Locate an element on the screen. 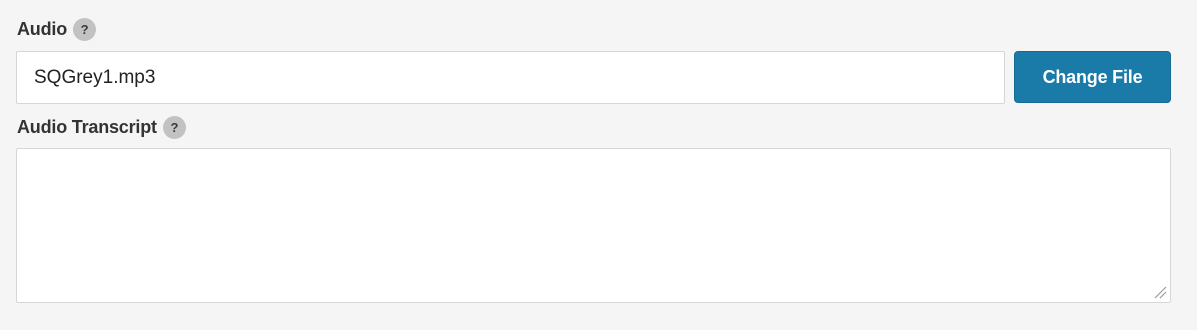  transcript-help-icon: ? is located at coordinates (174, 127).